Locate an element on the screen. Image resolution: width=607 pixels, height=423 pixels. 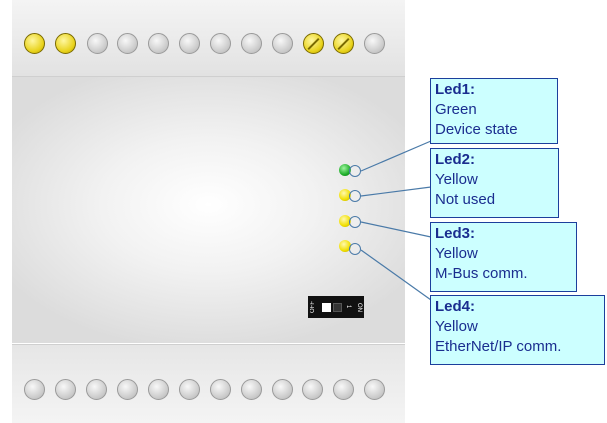
callout-led2-meaning: Not used is located at coordinates (465, 199).